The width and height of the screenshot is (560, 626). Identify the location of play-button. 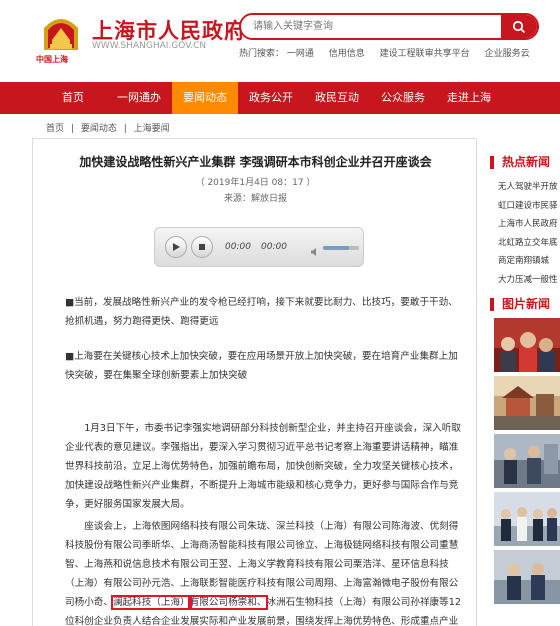
(176, 247).